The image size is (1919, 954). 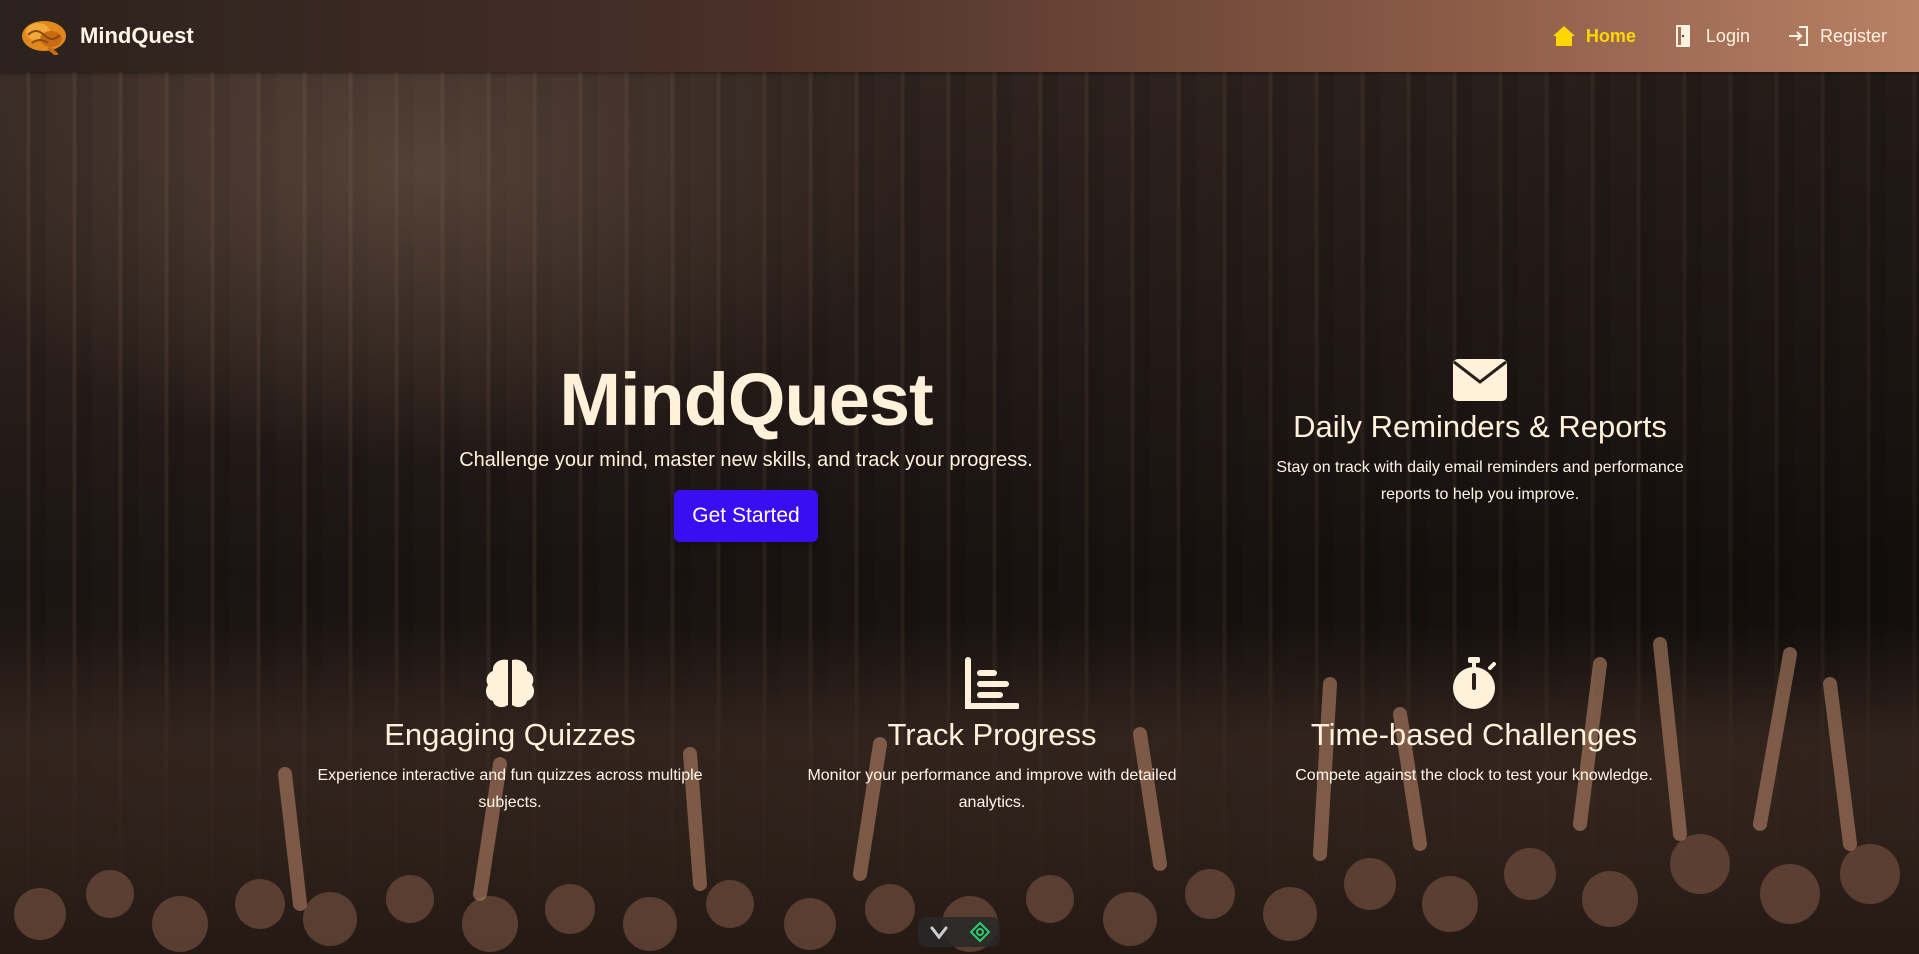 I want to click on nav-home-label: Home, so click(x=1610, y=35).